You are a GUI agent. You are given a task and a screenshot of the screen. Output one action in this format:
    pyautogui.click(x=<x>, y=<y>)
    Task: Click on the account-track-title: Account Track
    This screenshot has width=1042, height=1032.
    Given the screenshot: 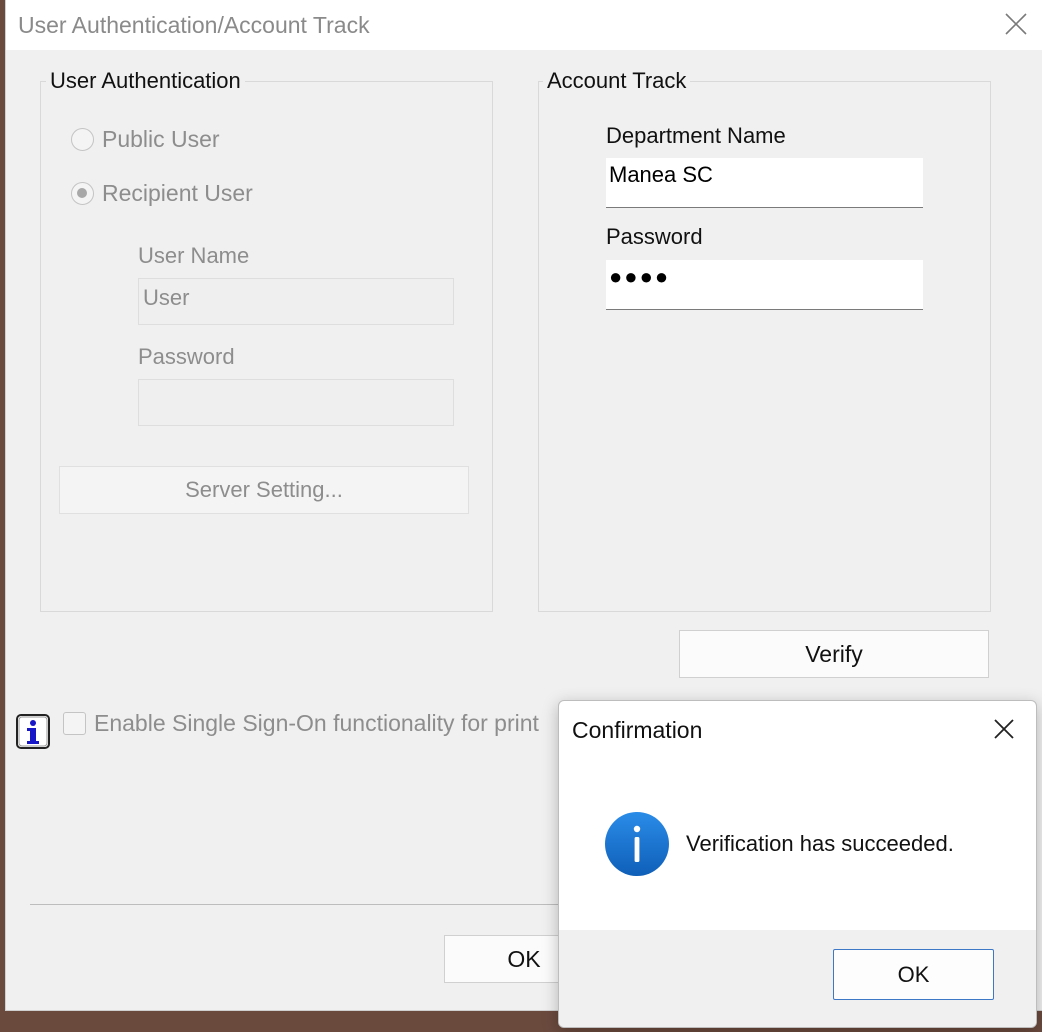 What is the action you would take?
    pyautogui.click(x=617, y=81)
    